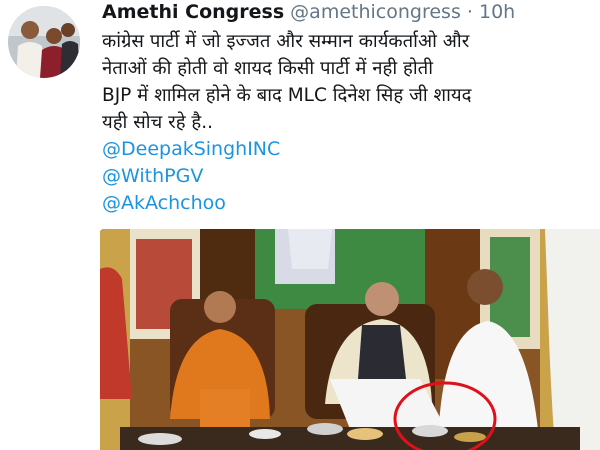 The width and height of the screenshot is (600, 450). I want to click on user-handle: @amethicongress, so click(375, 12).